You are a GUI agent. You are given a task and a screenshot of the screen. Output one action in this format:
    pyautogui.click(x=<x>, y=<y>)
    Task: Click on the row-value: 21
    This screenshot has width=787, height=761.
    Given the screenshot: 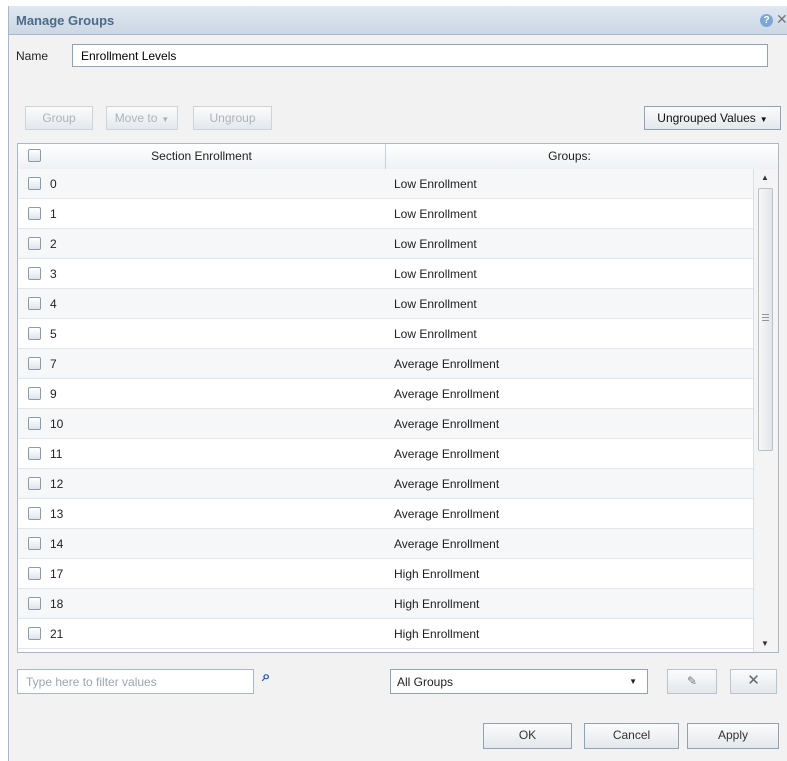 What is the action you would take?
    pyautogui.click(x=57, y=634)
    